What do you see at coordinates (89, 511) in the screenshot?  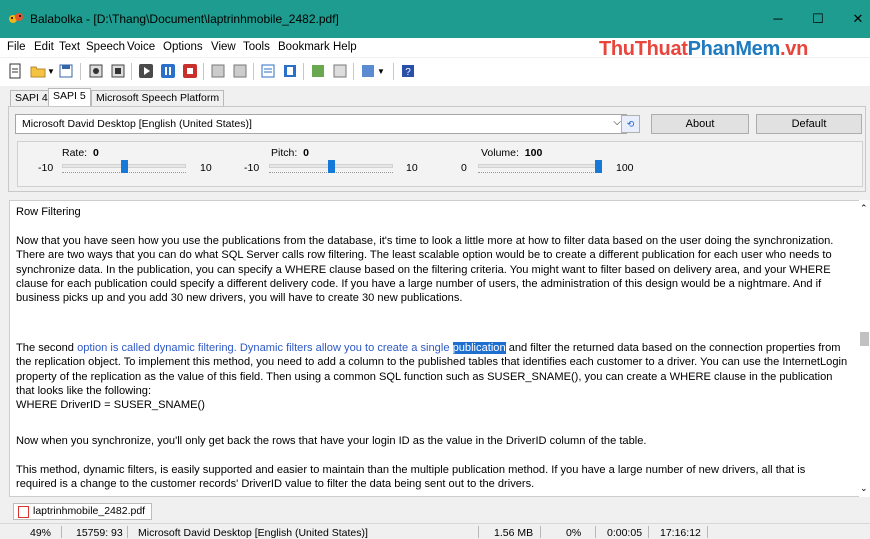 I see `file-tab-label: laptrinhmobile_2482.pdf` at bounding box center [89, 511].